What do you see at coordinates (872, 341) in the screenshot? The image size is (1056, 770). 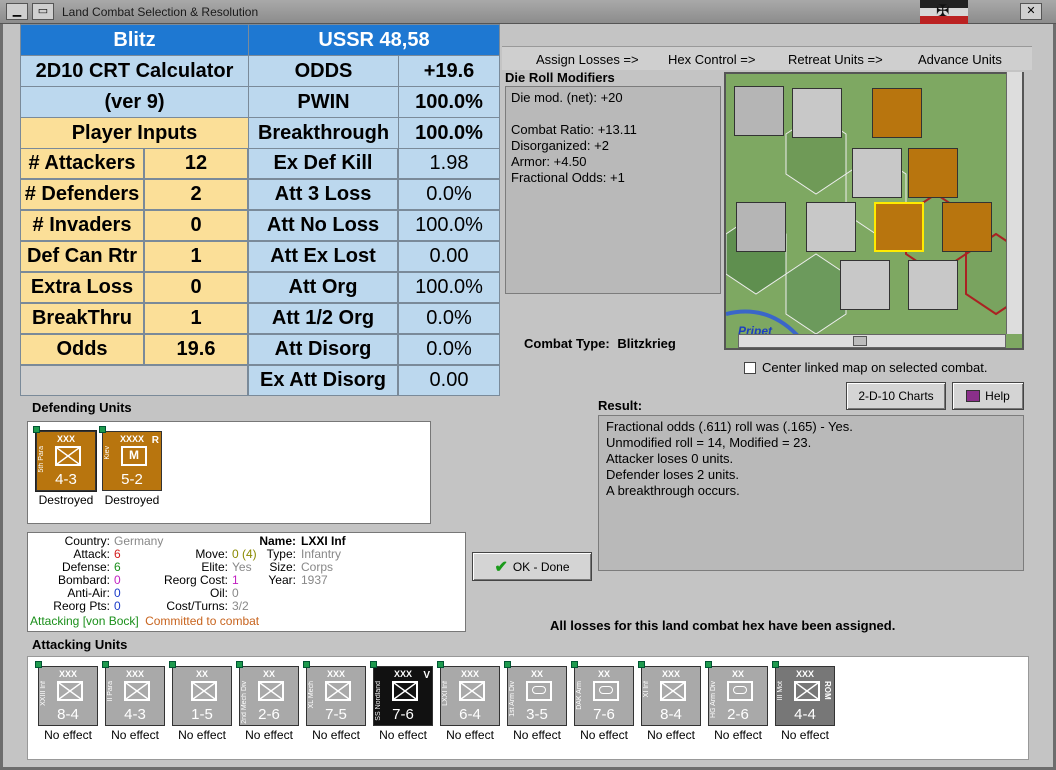 I see `map-horizontal-scrollbar` at bounding box center [872, 341].